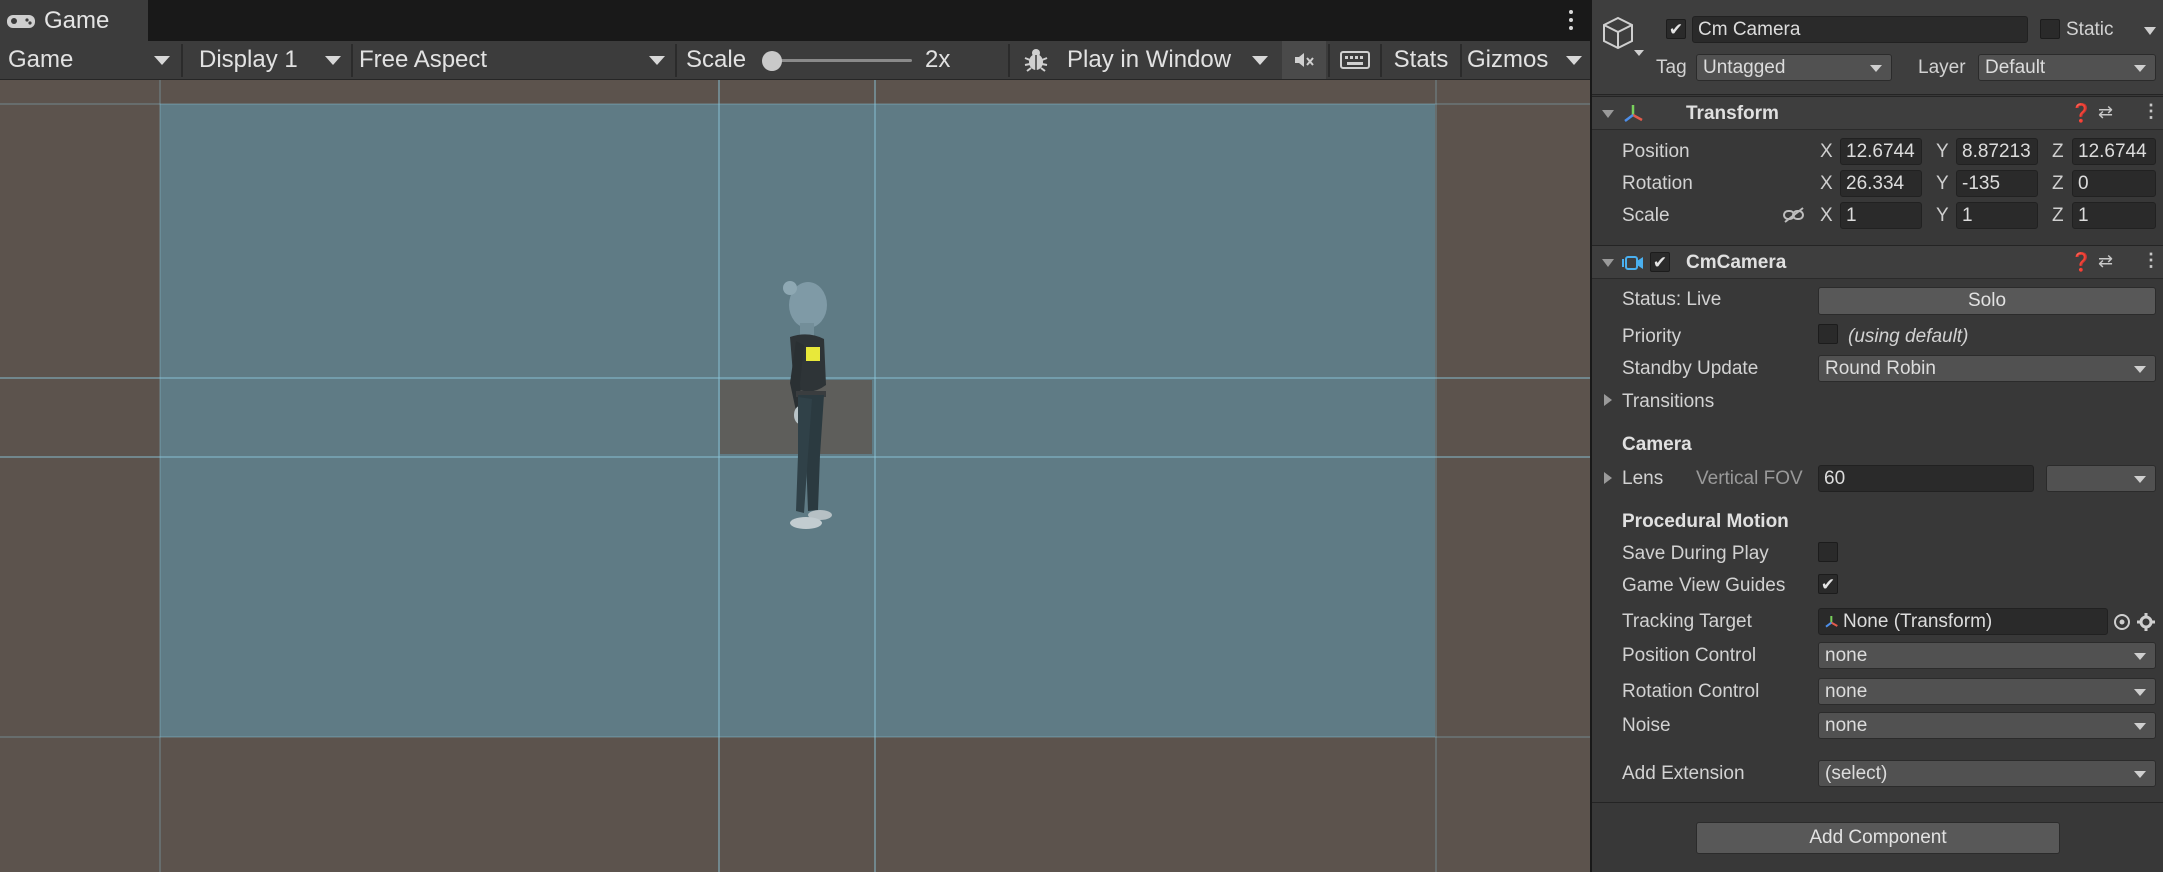  Describe the element at coordinates (2058, 215) in the screenshot. I see `axis-z-label: Z` at that location.